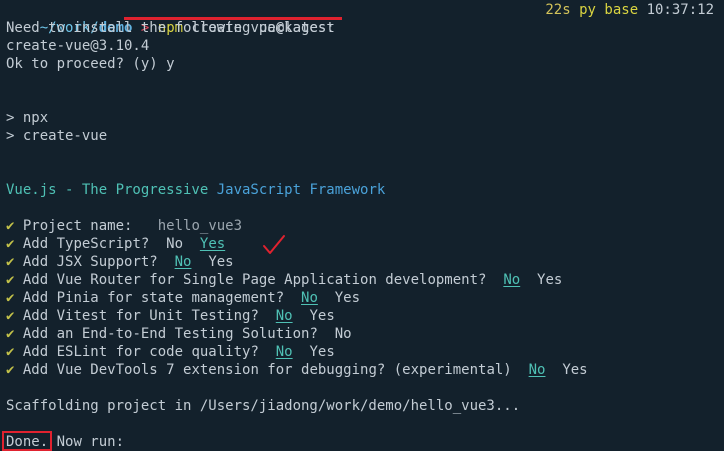 The image size is (724, 451). Describe the element at coordinates (365, 262) in the screenshot. I see `question-row: ✔ Add JSX Support? No Yes` at that location.